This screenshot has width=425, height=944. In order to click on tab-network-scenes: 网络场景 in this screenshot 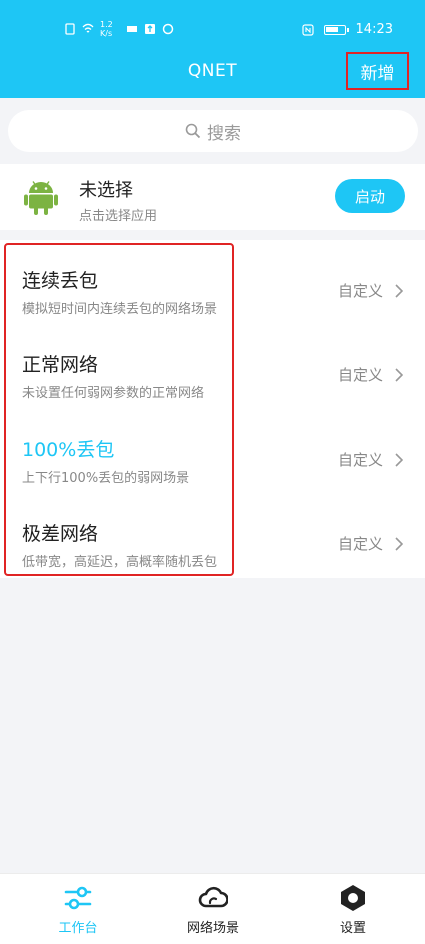, I will do `click(213, 909)`.